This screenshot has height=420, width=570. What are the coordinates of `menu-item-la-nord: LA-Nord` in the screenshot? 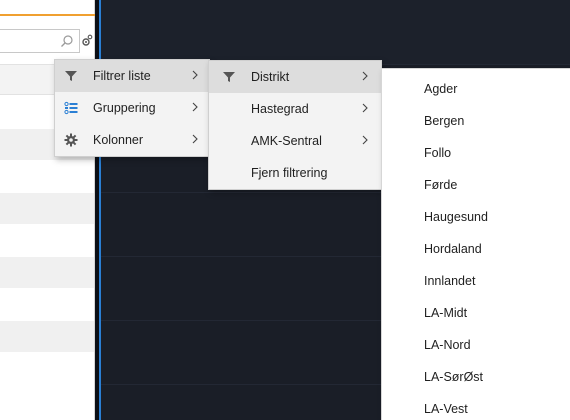 It's located at (447, 345).